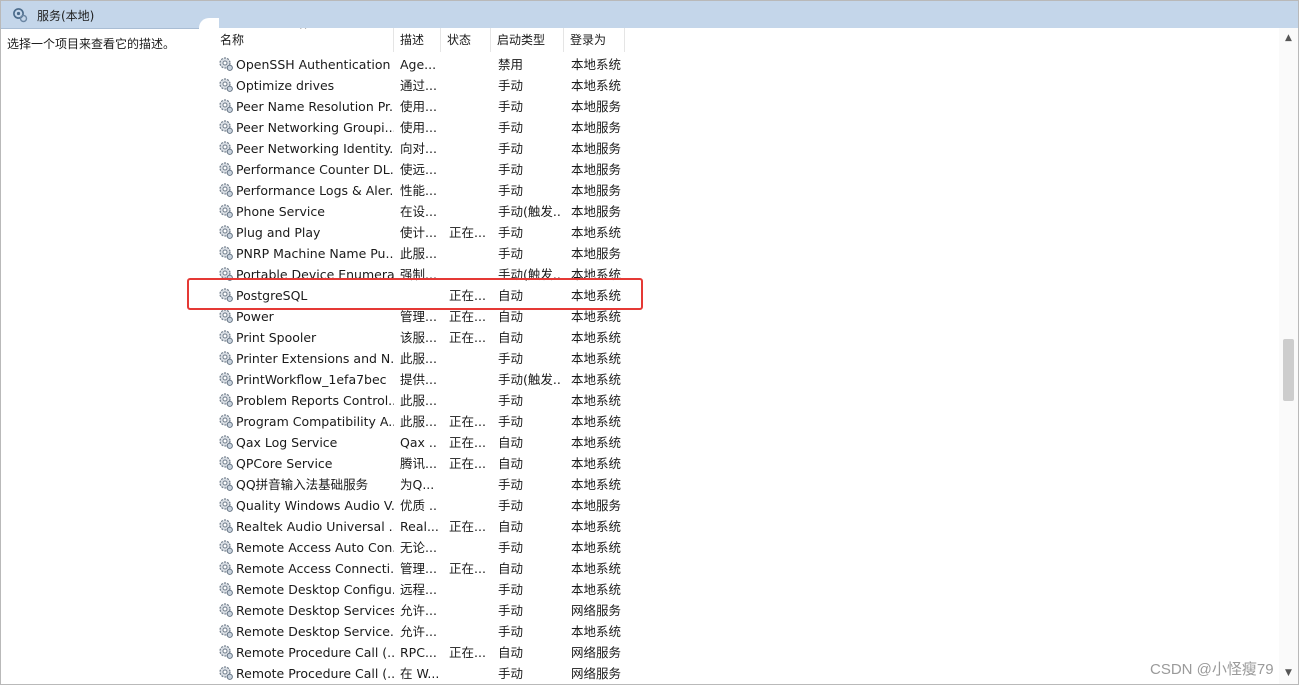 The image size is (1299, 685). What do you see at coordinates (417, 505) in the screenshot?
I see `service-row: Quality Windows Audio V... 优质 ... 手动 本地服务` at bounding box center [417, 505].